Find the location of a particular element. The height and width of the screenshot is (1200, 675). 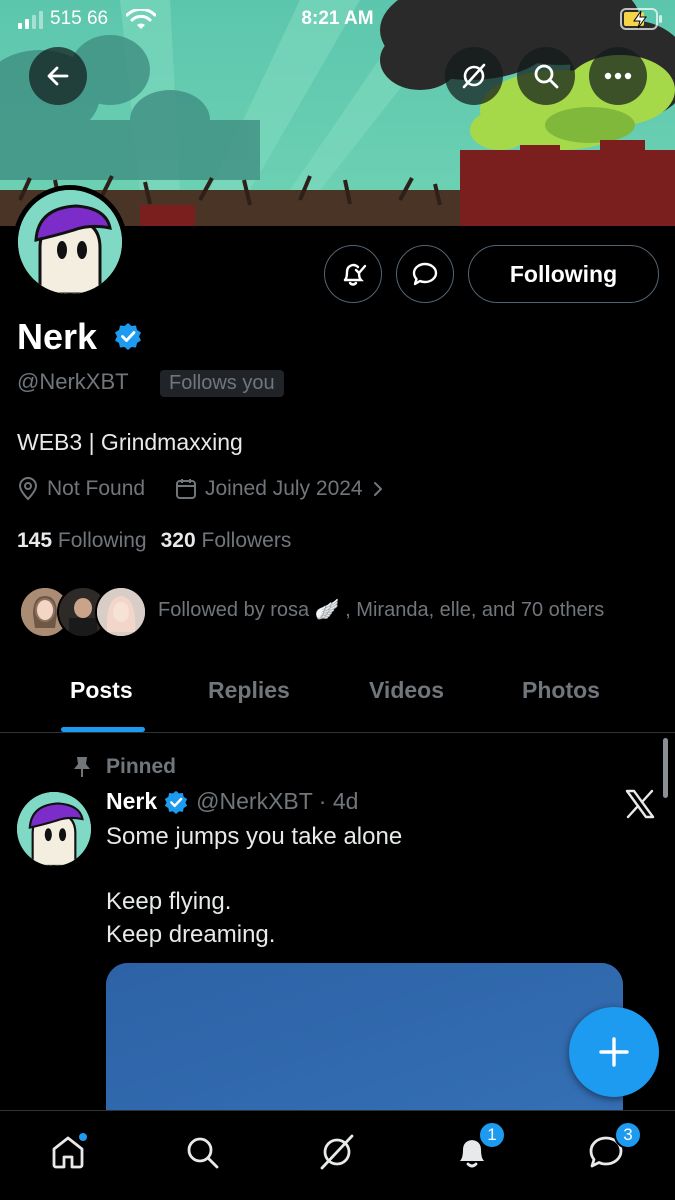

plus-icon is located at coordinates (614, 1052).